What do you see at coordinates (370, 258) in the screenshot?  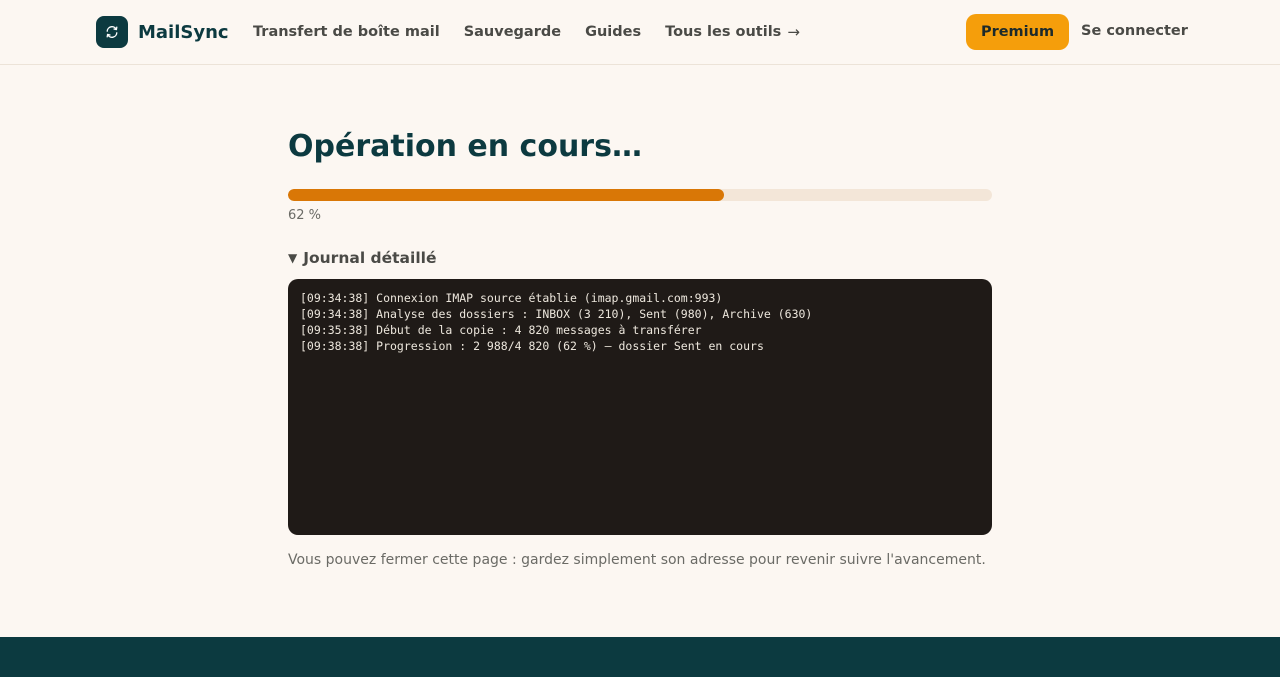 I see `log-toggle-label: Journal détaillé` at bounding box center [370, 258].